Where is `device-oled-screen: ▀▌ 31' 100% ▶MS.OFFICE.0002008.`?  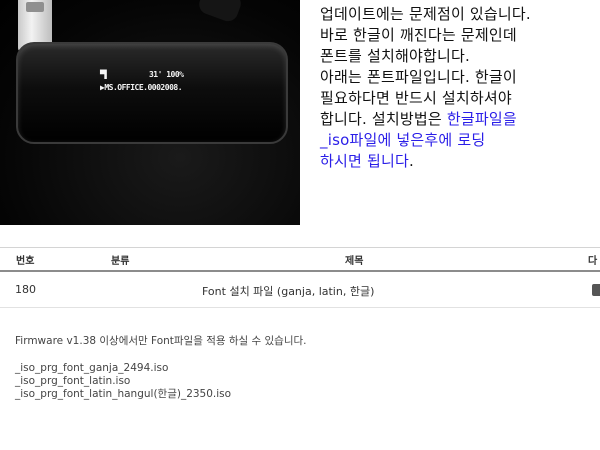
device-oled-screen: ▀▌ 31' 100% ▶MS.OFFICE.0002008. is located at coordinates (147, 86).